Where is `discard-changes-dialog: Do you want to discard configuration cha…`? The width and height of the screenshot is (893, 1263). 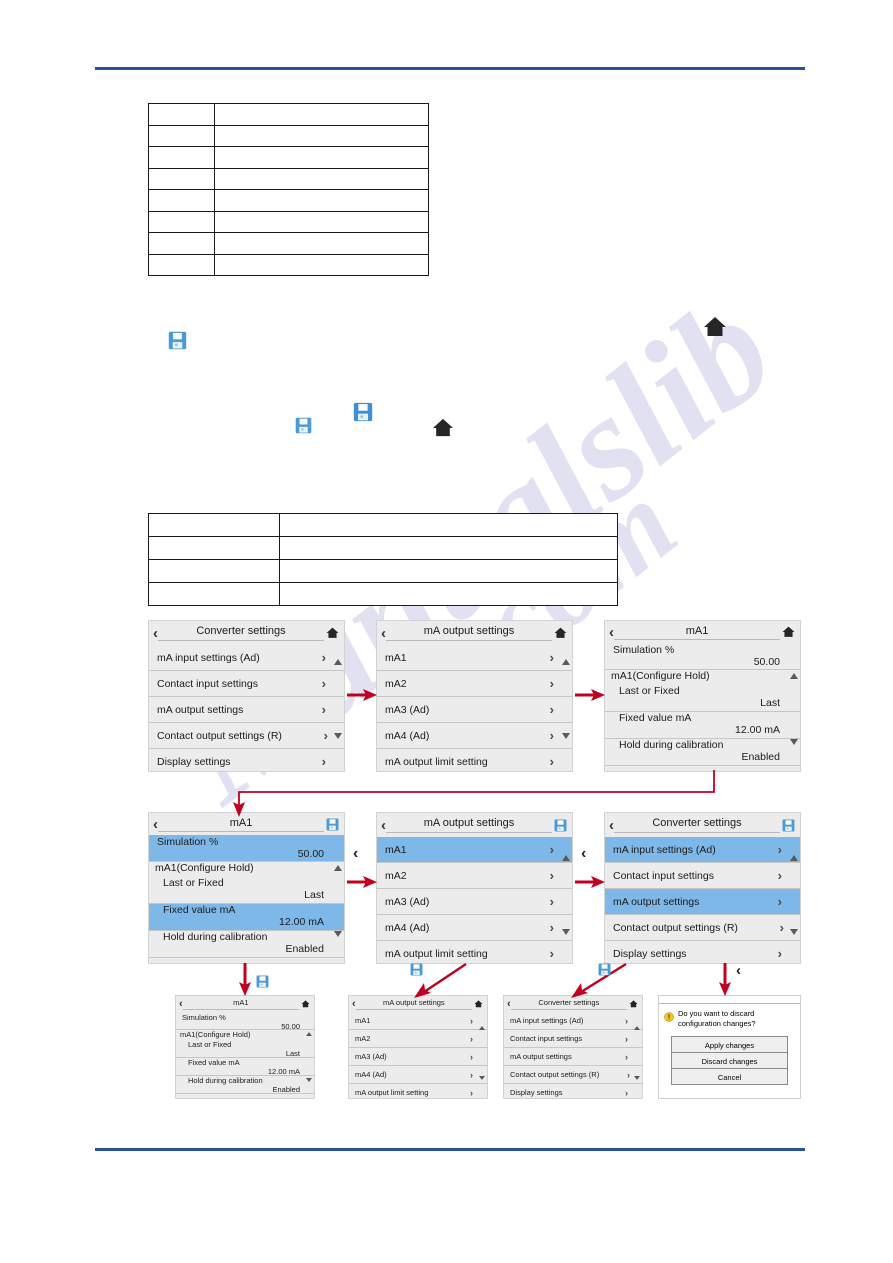
discard-changes-dialog: Do you want to discard configuration cha… is located at coordinates (729, 1047).